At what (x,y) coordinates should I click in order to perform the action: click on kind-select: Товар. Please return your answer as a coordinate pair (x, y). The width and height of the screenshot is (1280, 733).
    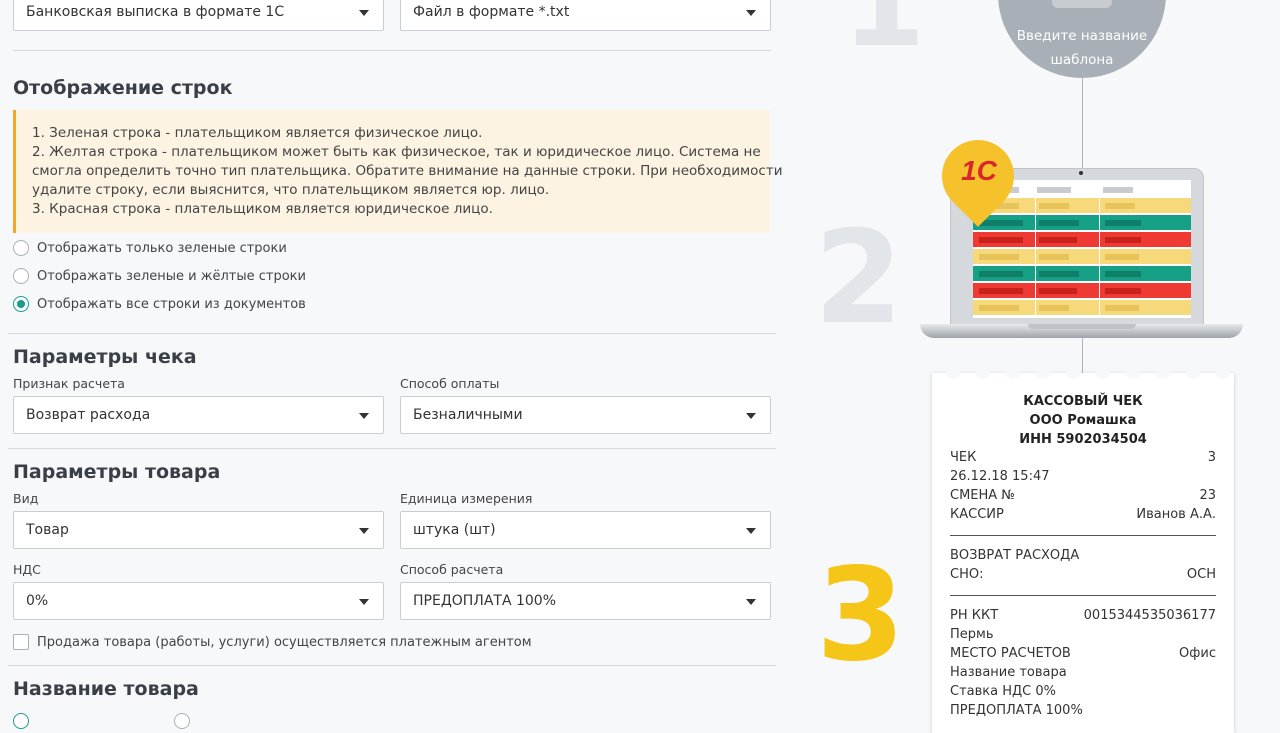
    Looking at the image, I should click on (198, 530).